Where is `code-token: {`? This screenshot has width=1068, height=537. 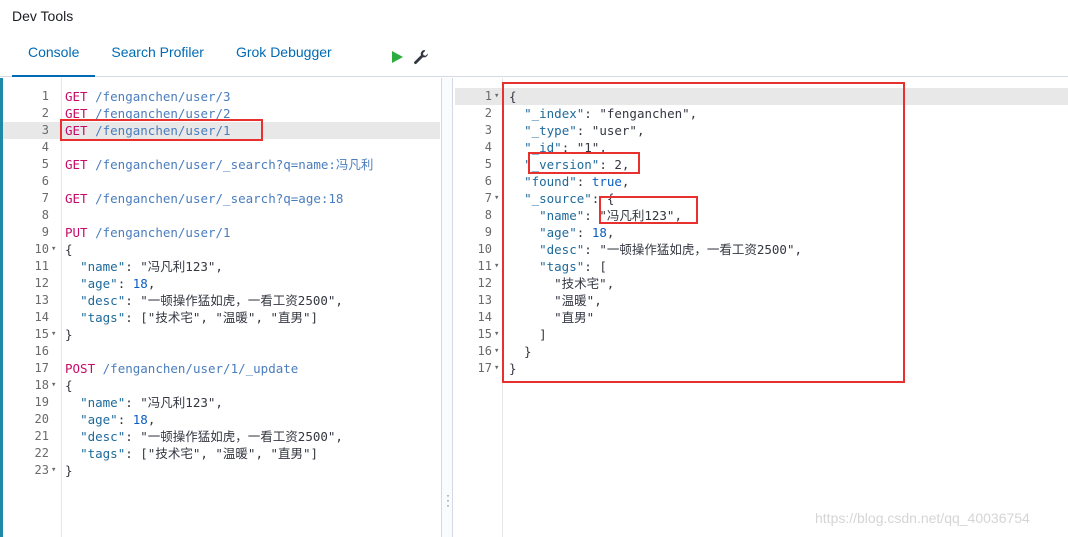 code-token: { is located at coordinates (69, 385).